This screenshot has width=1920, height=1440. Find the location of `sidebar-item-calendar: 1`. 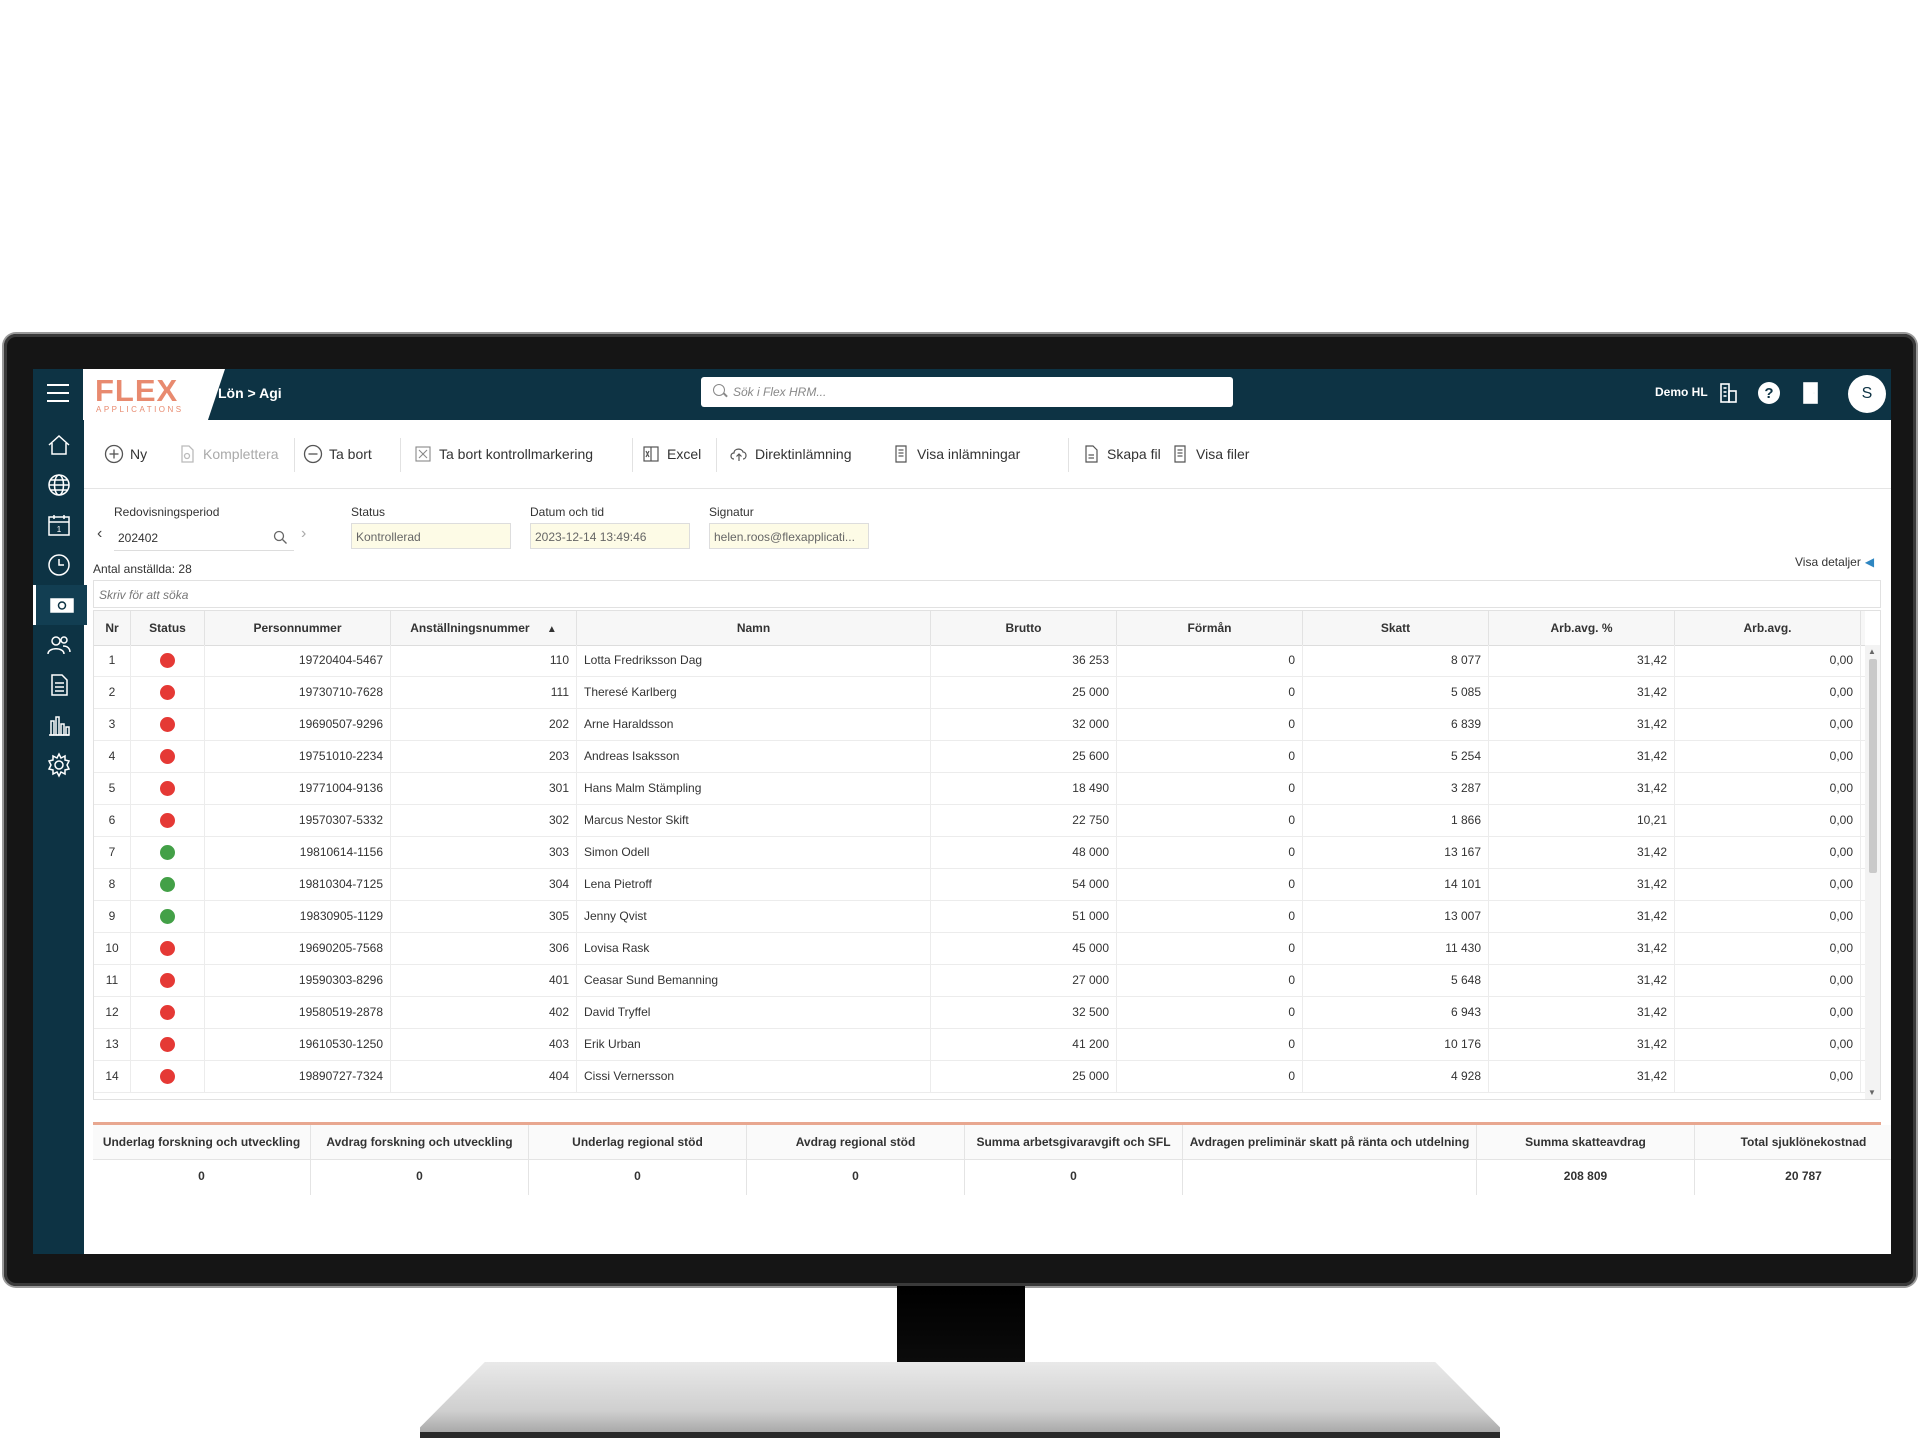

sidebar-item-calendar: 1 is located at coordinates (58, 525).